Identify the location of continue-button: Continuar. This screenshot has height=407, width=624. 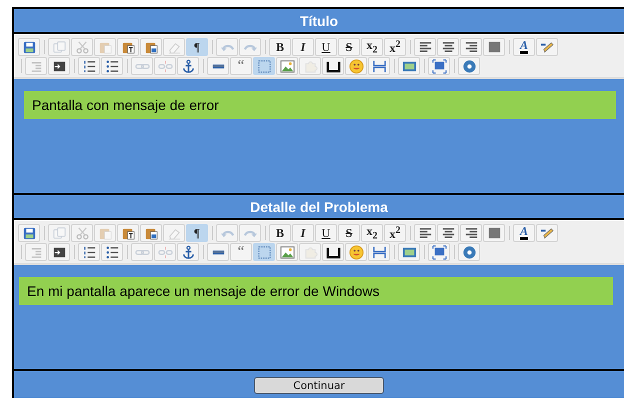
(319, 385).